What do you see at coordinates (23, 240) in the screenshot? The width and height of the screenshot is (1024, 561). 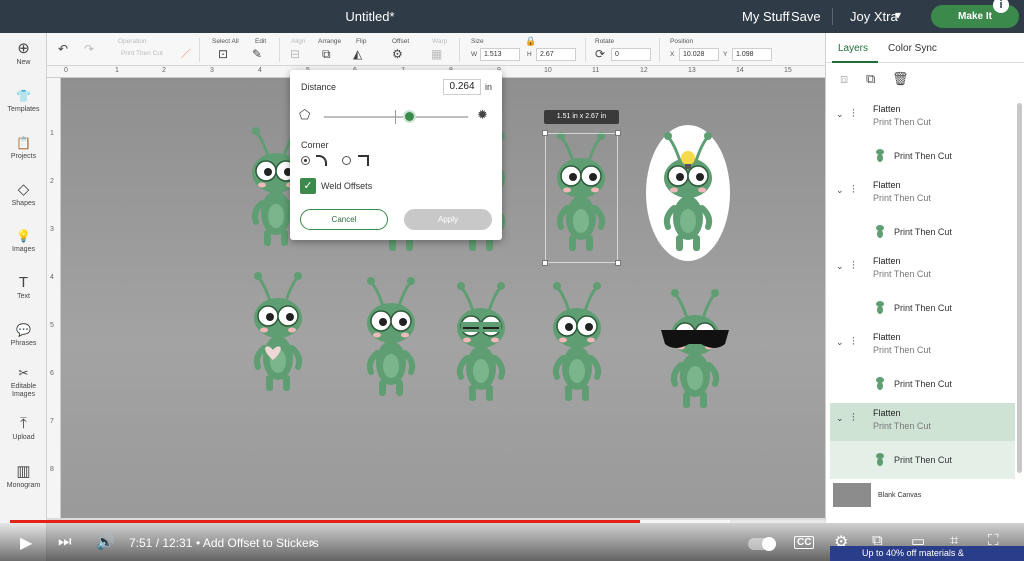 I see `sidebar-item-images: 💡 Images` at bounding box center [23, 240].